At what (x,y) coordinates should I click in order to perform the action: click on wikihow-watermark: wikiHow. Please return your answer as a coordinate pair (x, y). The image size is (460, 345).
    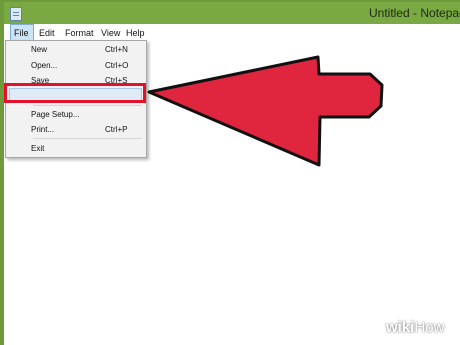
    Looking at the image, I should click on (415, 327).